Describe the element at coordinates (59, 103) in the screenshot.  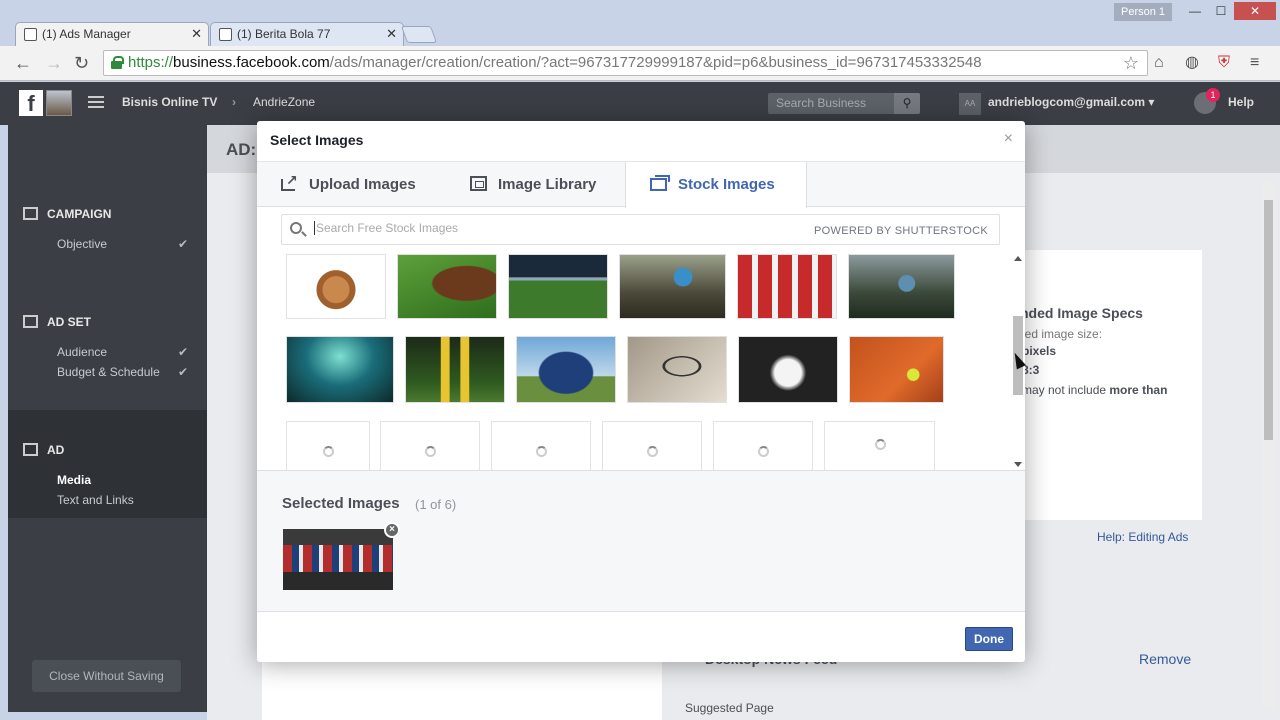
I see `avatar` at that location.